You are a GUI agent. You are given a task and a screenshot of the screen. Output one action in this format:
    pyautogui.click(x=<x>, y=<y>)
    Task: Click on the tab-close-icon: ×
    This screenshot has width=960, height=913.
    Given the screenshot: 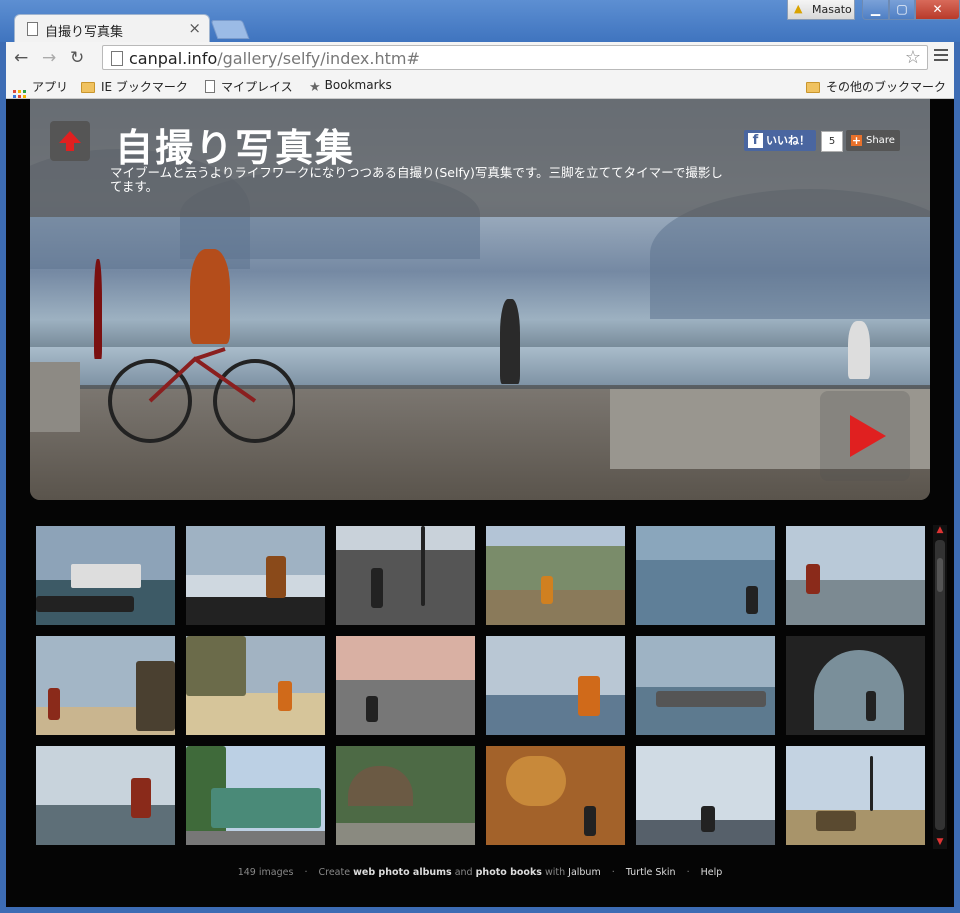 What is the action you would take?
    pyautogui.click(x=194, y=28)
    